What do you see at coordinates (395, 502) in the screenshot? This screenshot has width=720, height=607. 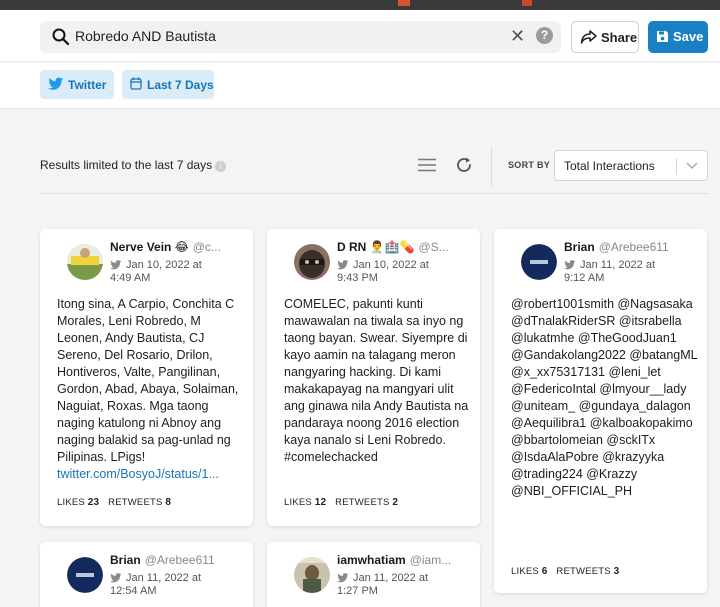 I see `retweets-count: 2` at bounding box center [395, 502].